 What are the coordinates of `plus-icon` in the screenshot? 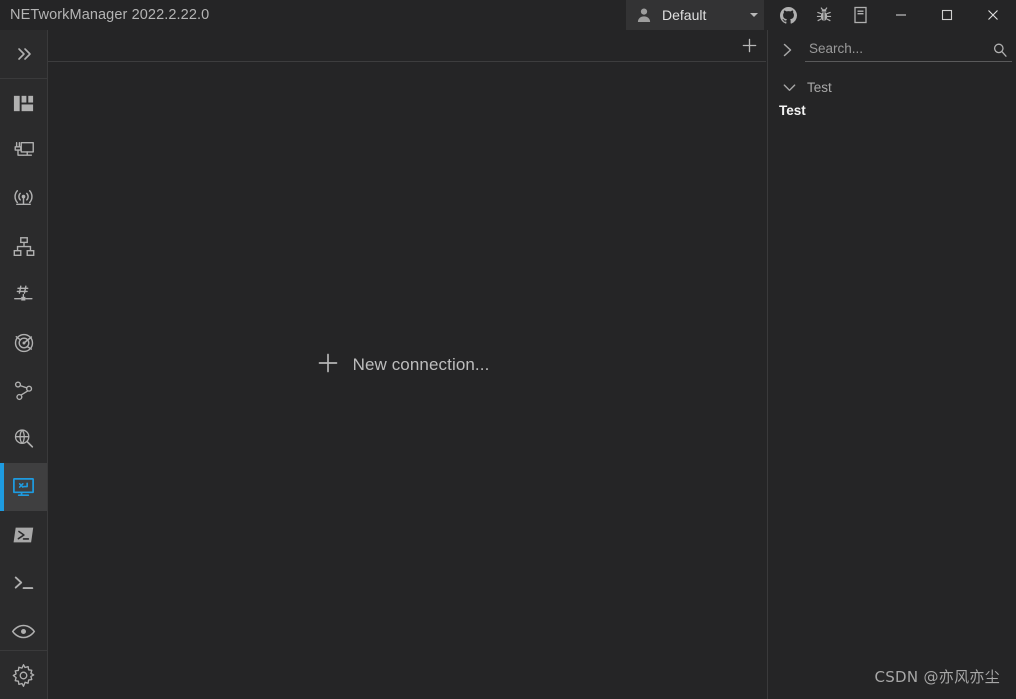 It's located at (328, 365).